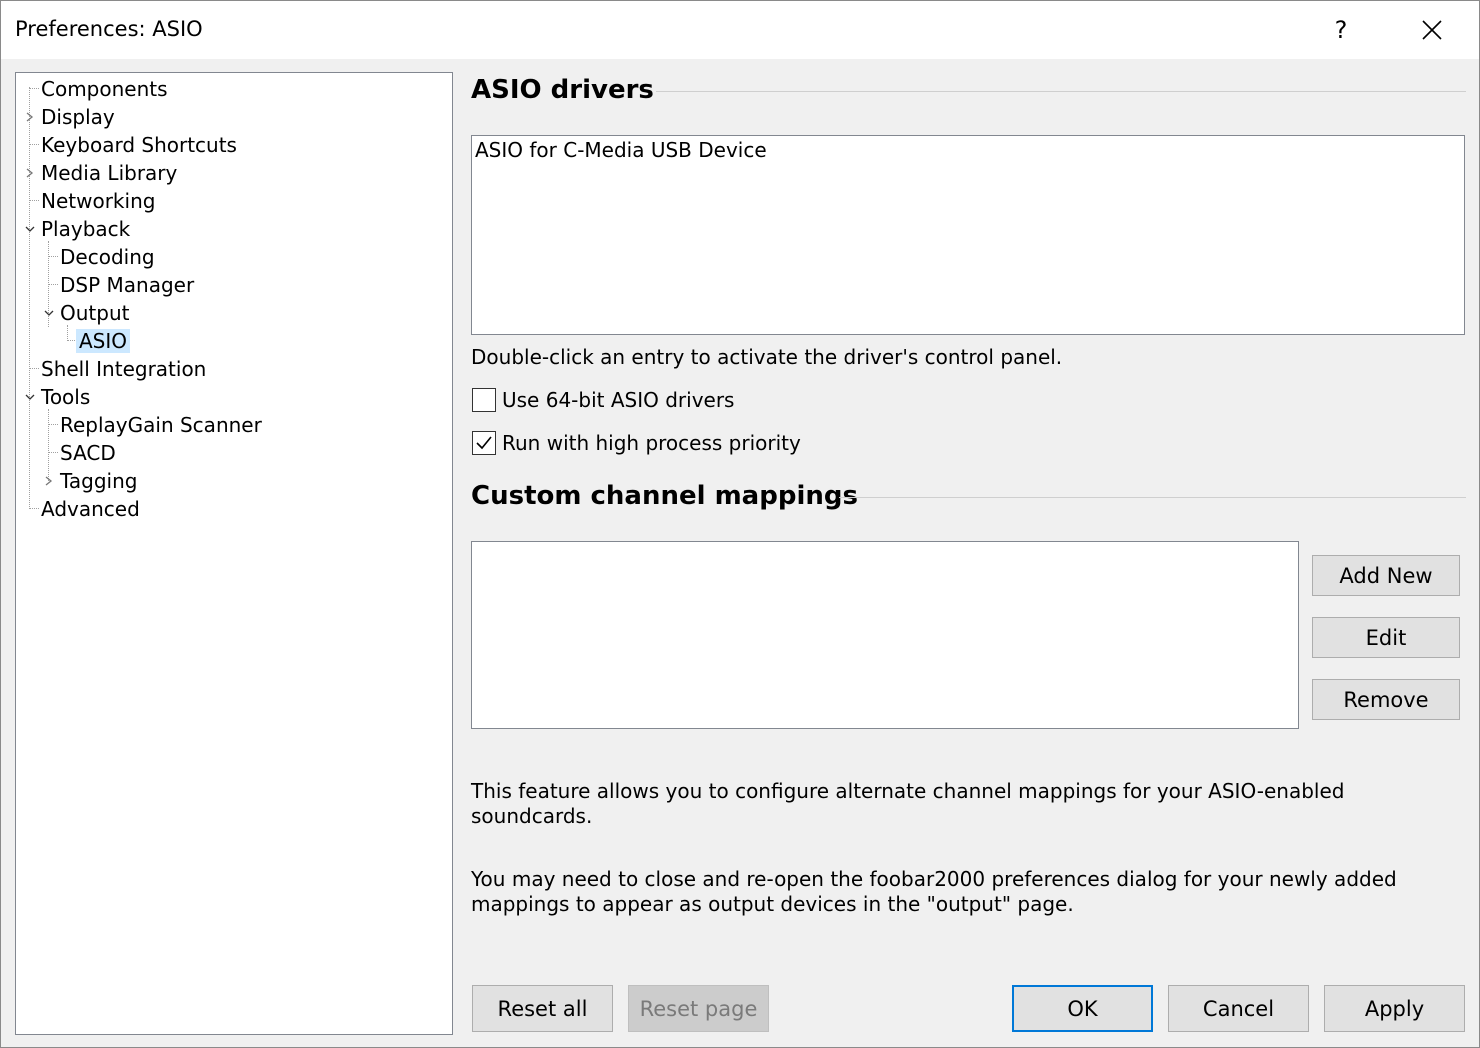 The image size is (1480, 1048). I want to click on tree-item-replaygain-scanner: ReplayGain Scanner, so click(161, 425).